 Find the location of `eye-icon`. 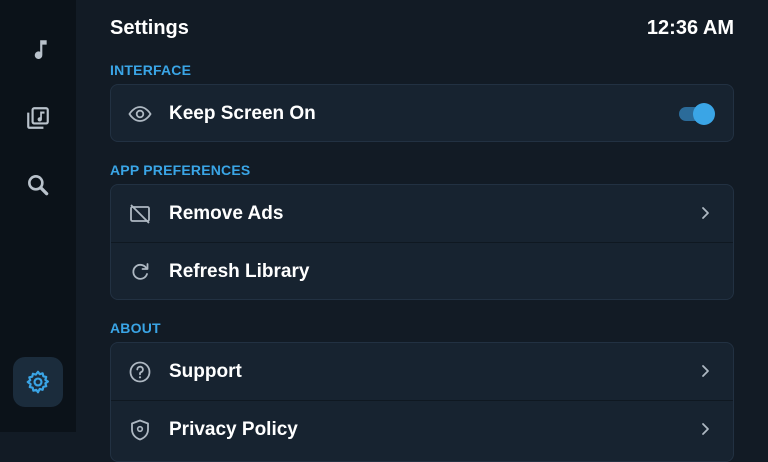

eye-icon is located at coordinates (140, 114).